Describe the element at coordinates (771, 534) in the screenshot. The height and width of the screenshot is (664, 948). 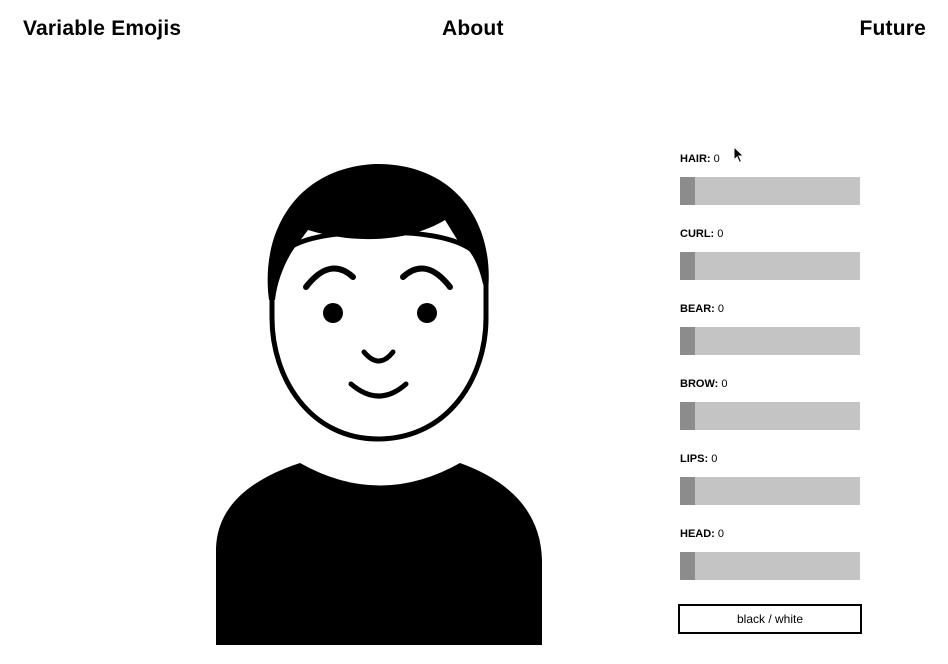
I see `head-label: HEAD: 0` at that location.